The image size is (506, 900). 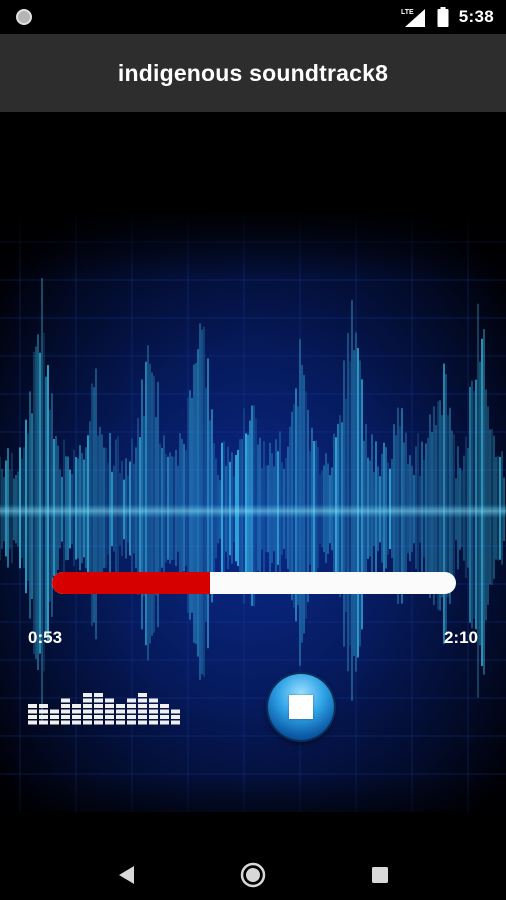 I want to click on battery-icon, so click(x=443, y=17).